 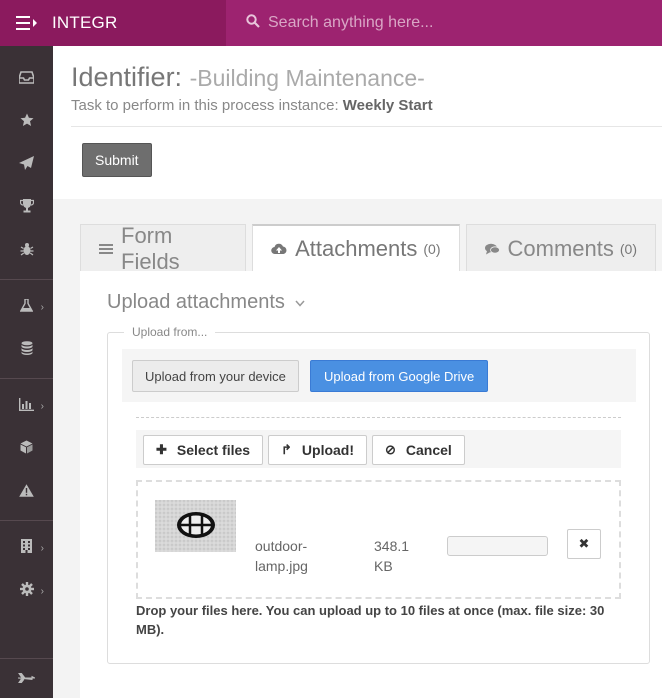 I want to click on flask-icon, so click(x=26, y=307).